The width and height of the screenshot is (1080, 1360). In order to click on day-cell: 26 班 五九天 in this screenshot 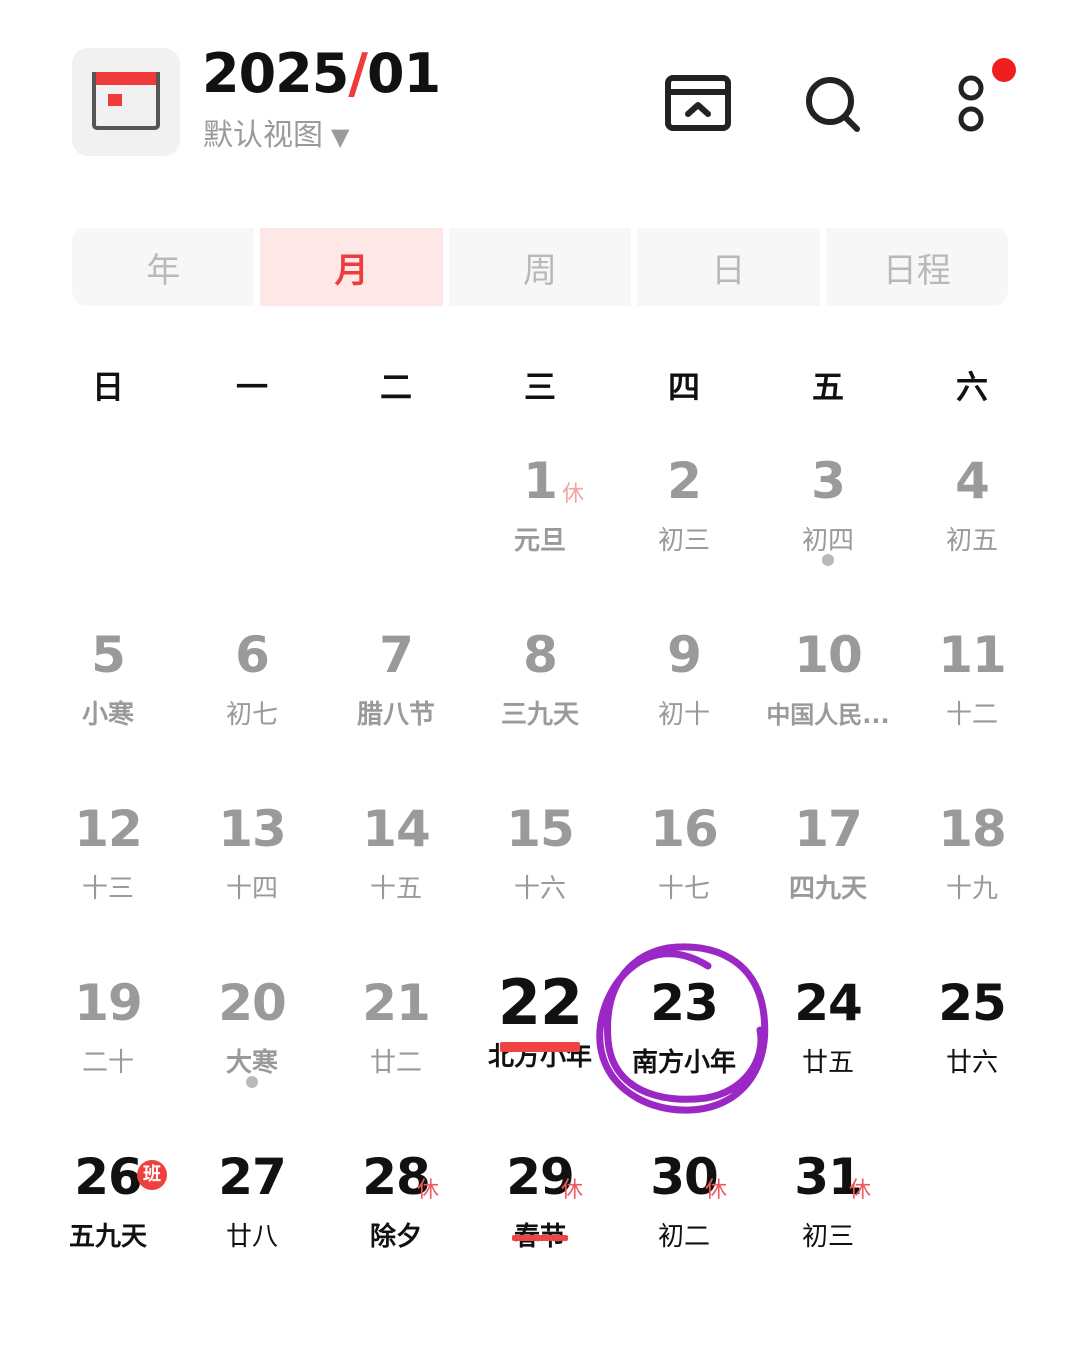, I will do `click(108, 1233)`.